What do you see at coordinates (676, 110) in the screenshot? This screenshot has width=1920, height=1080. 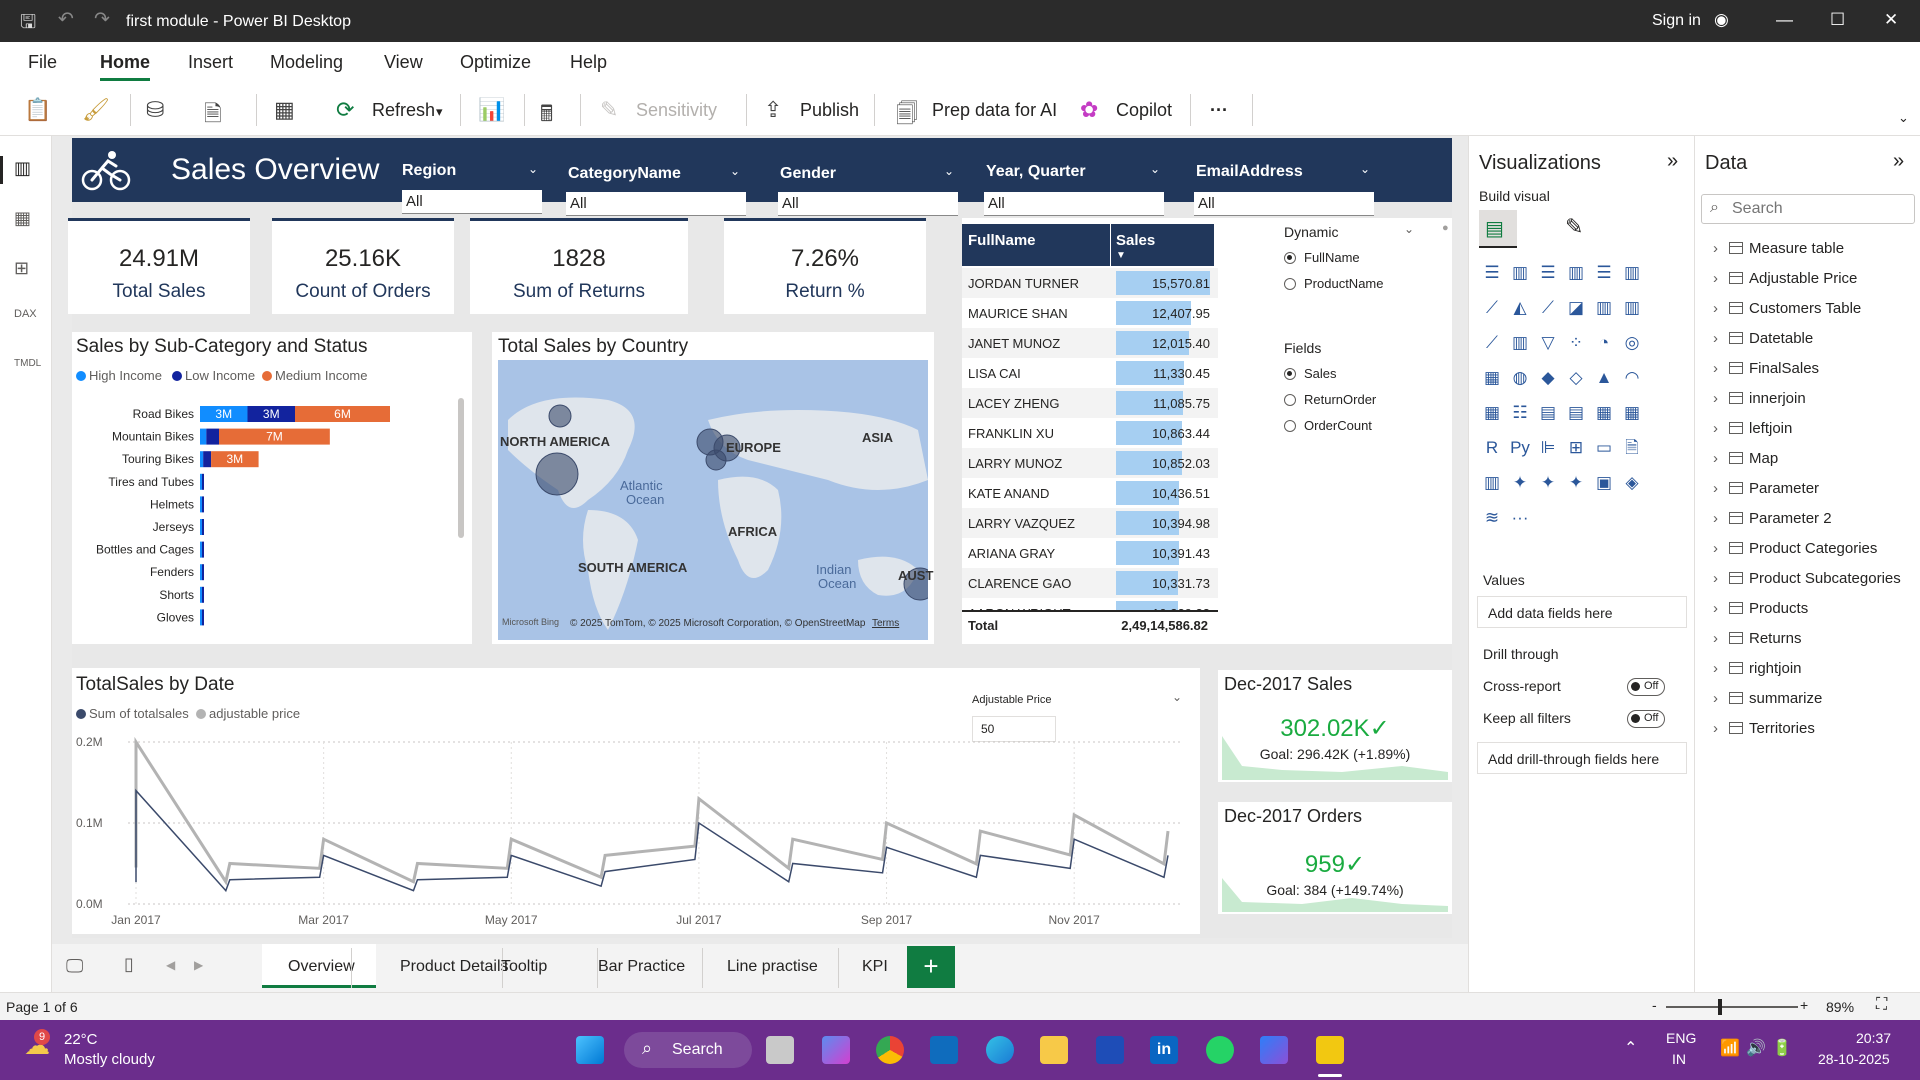 I see `sensitivity-button: Sensitivity` at bounding box center [676, 110].